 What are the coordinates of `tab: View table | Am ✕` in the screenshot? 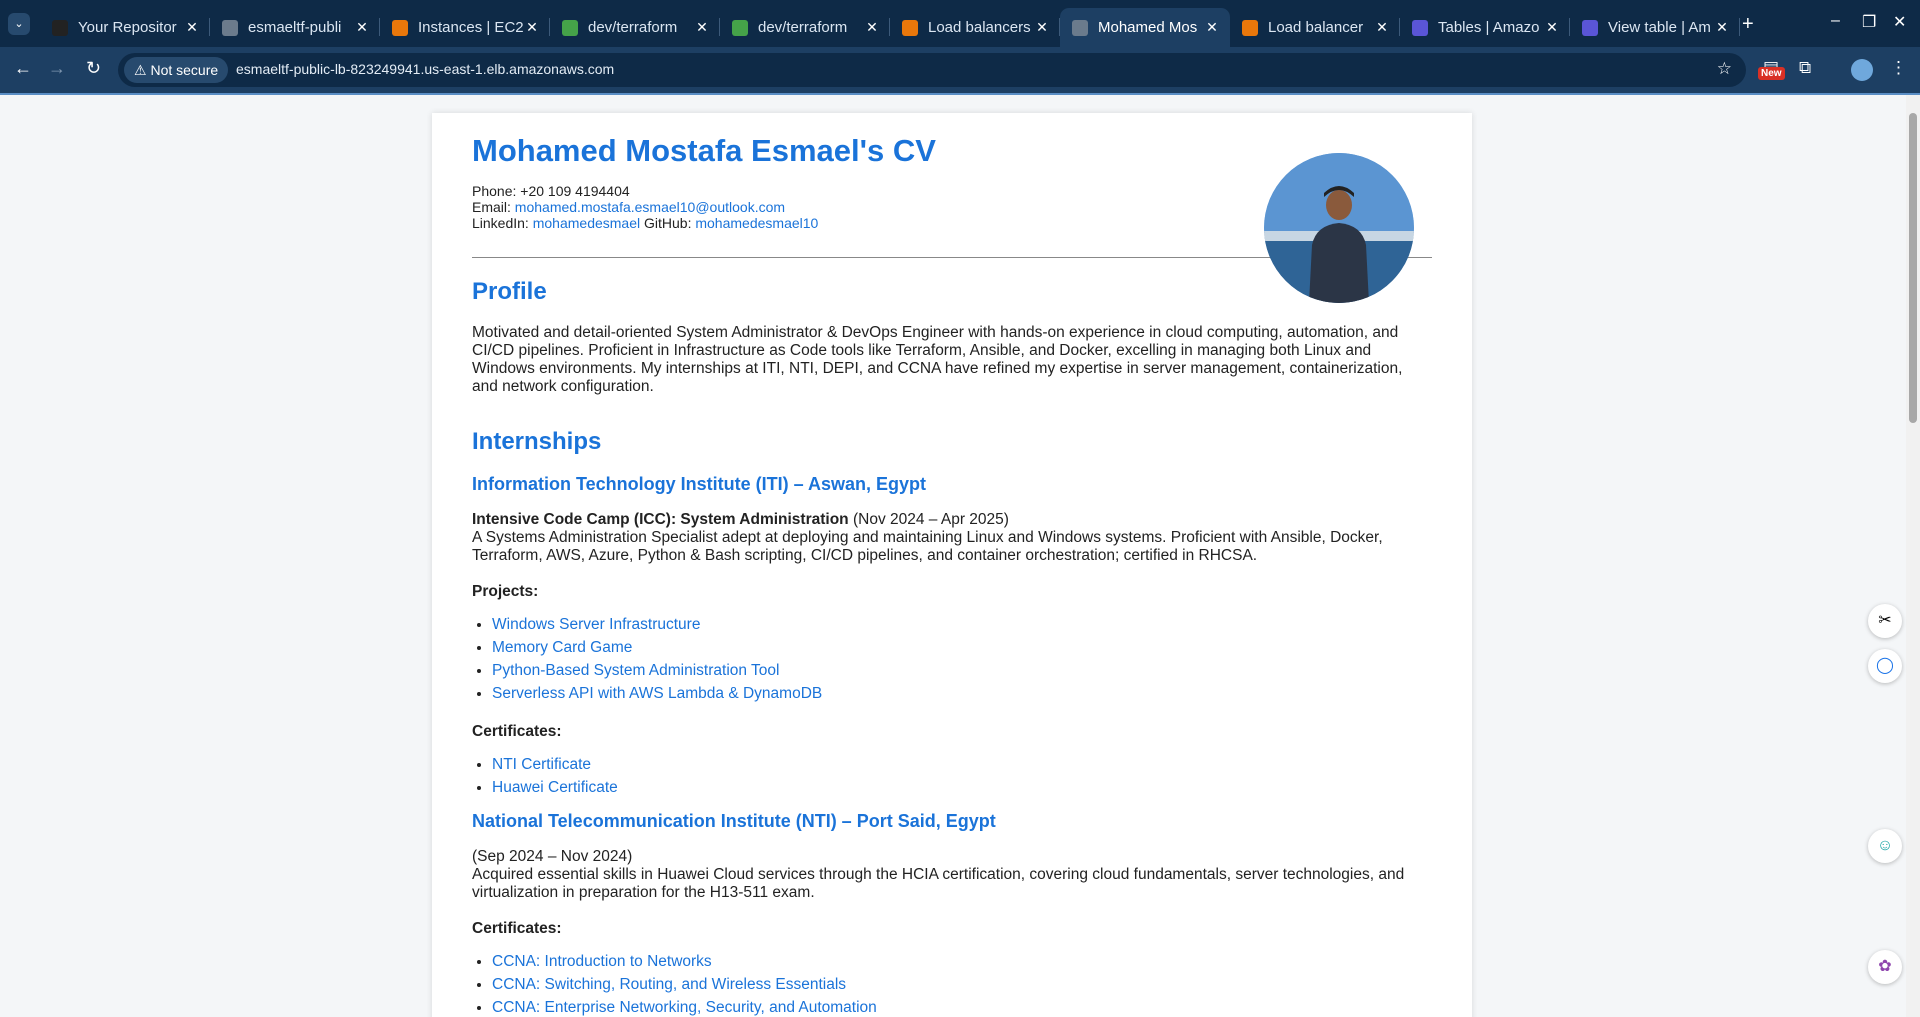 It's located at (1655, 27).